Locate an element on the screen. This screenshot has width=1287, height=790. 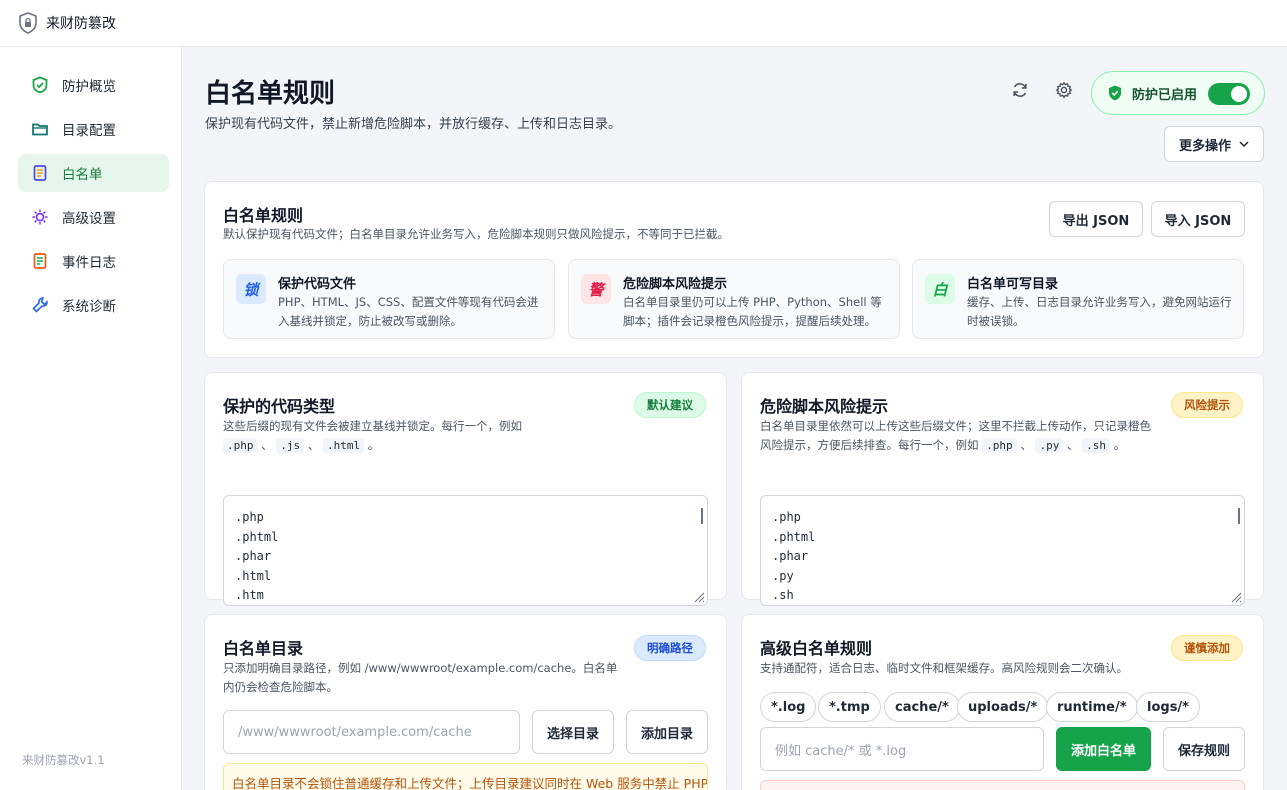
sidebar-item-label: 事件日志 is located at coordinates (89, 263).